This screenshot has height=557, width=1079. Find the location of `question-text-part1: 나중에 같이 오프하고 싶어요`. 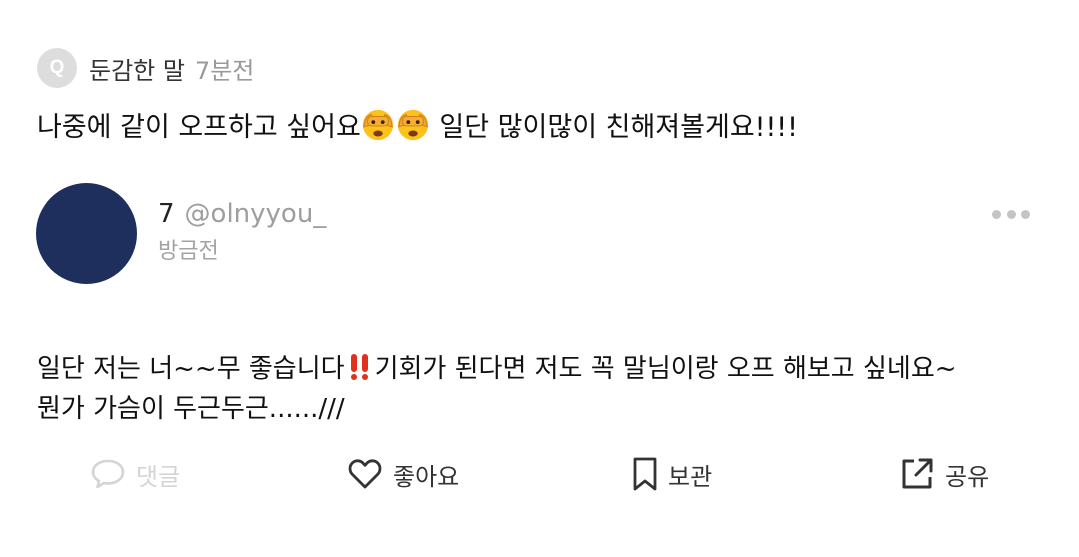

question-text-part1: 나중에 같이 오프하고 싶어요 is located at coordinates (199, 127).